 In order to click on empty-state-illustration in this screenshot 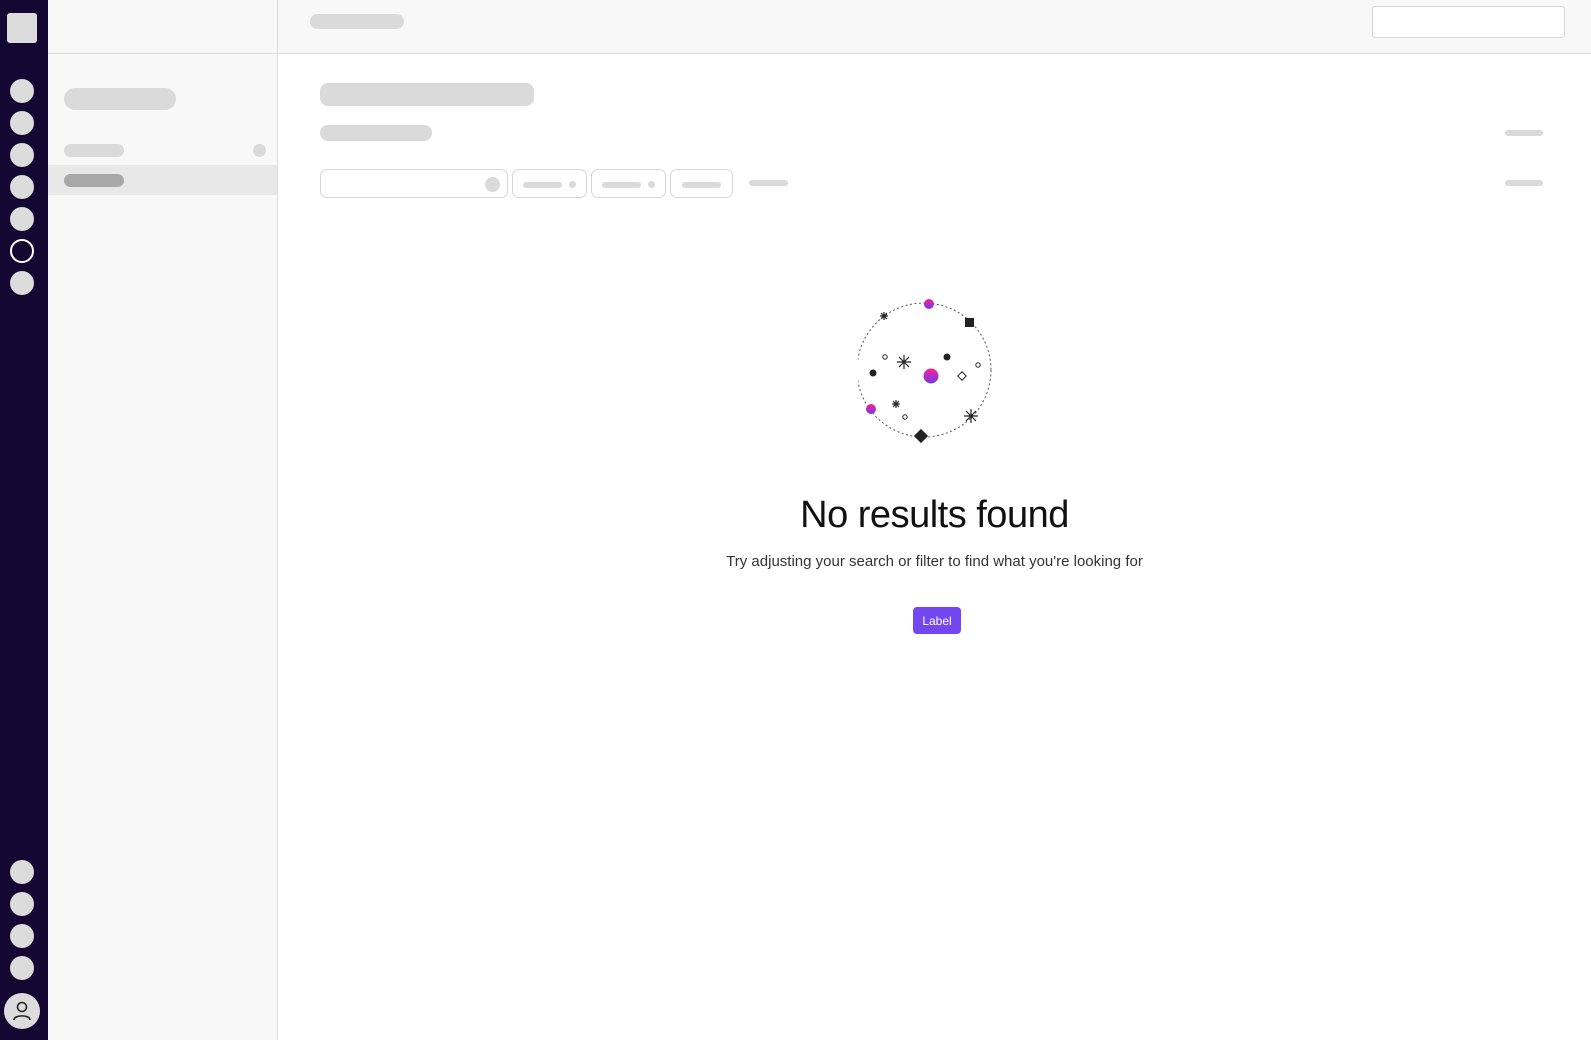, I will do `click(925, 371)`.